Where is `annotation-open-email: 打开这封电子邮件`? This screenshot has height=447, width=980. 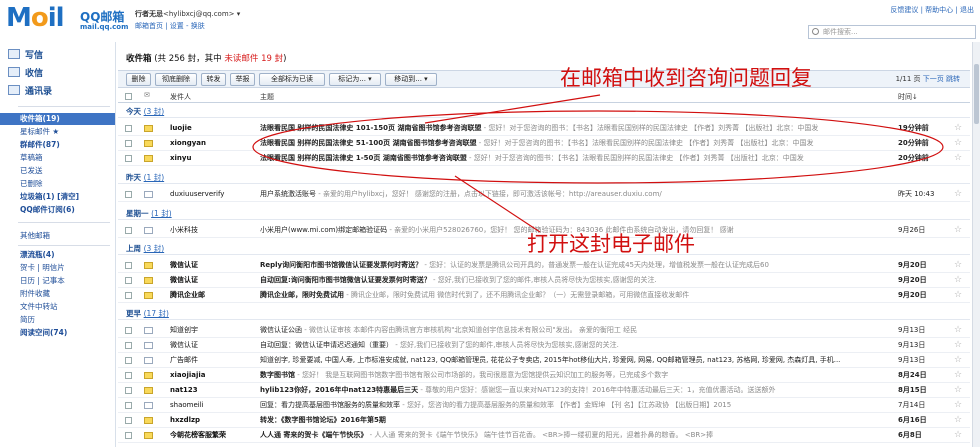 annotation-open-email: 打开这封电子邮件 is located at coordinates (611, 244).